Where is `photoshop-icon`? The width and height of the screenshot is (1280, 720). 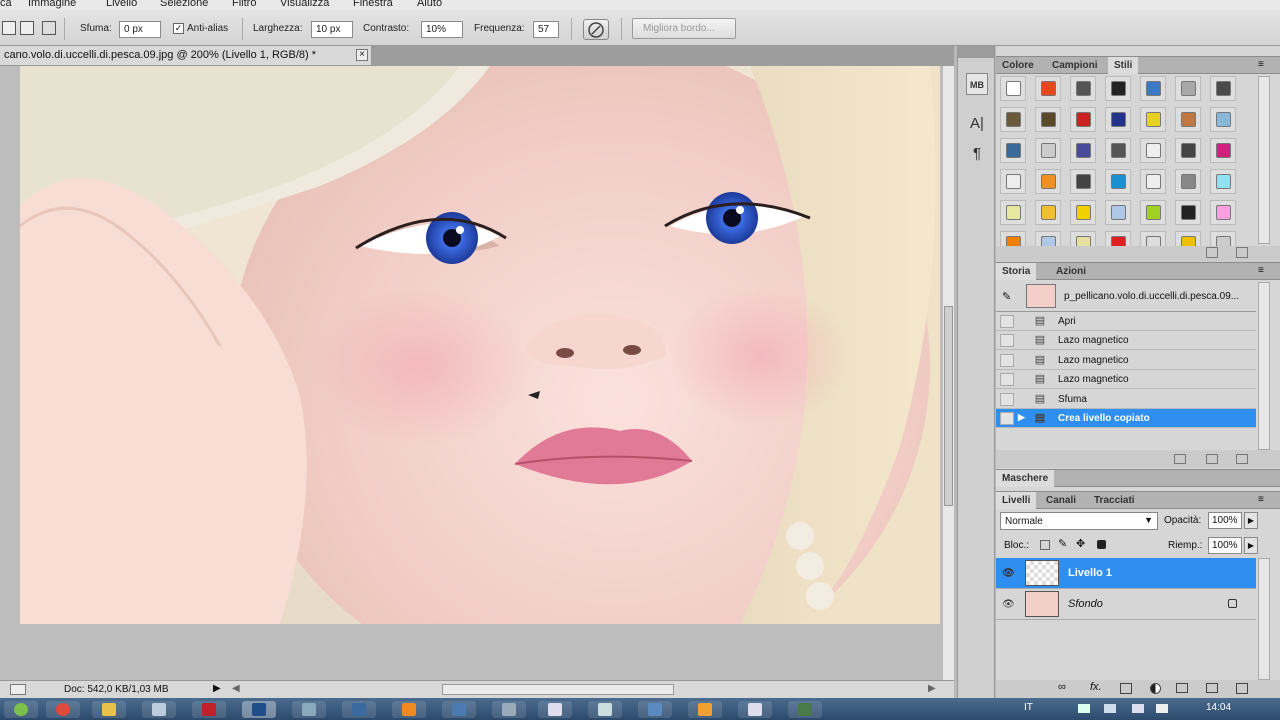
photoshop-icon is located at coordinates (259, 709).